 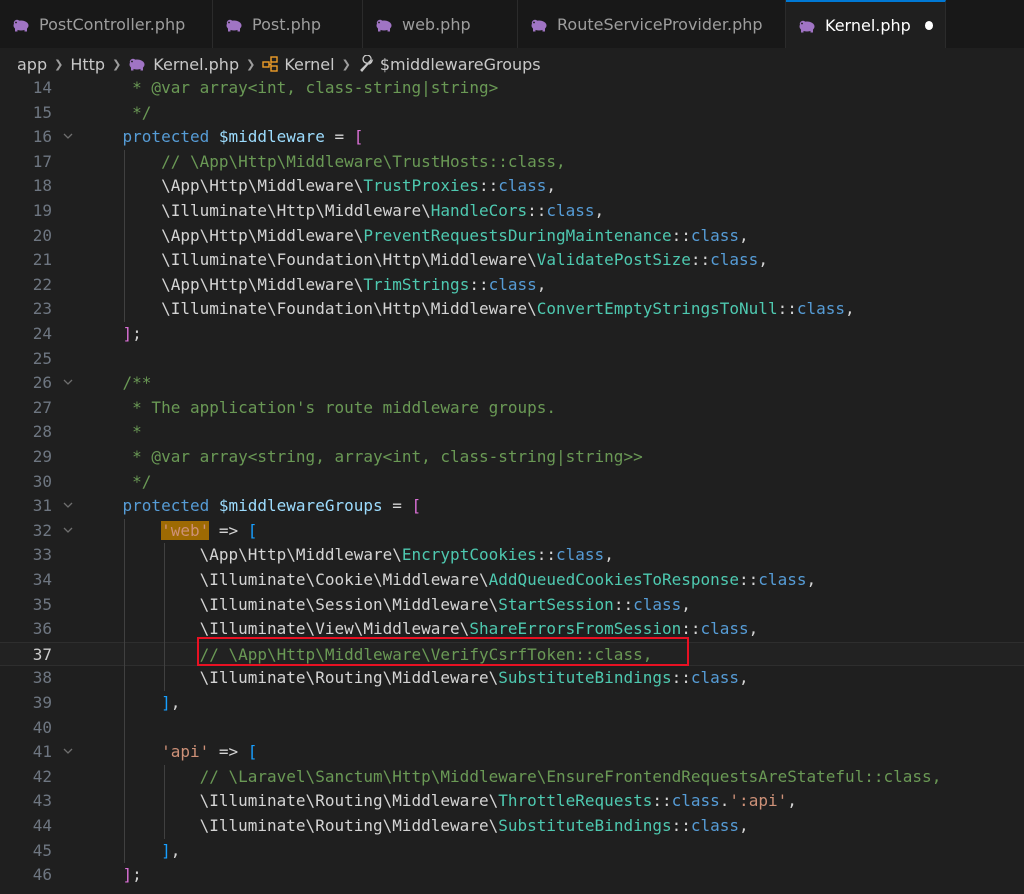 I want to click on tab-kernel-php: Kernel.php, so click(x=866, y=24).